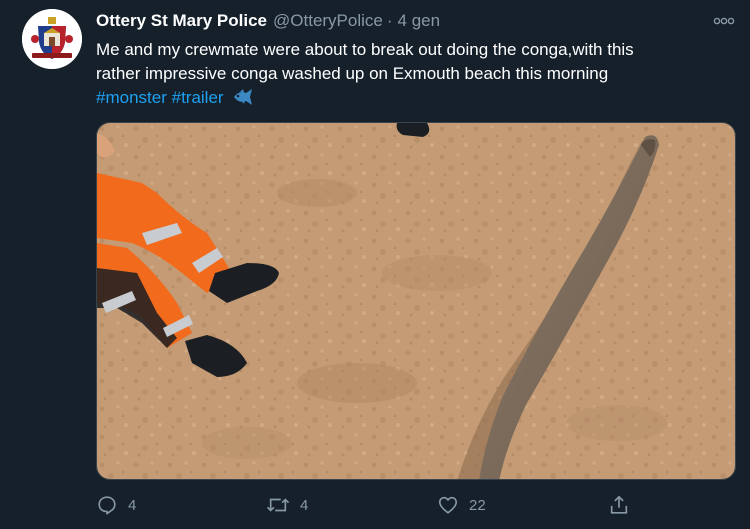 This screenshot has width=750, height=529. What do you see at coordinates (448, 505) in the screenshot?
I see `heart-icon` at bounding box center [448, 505].